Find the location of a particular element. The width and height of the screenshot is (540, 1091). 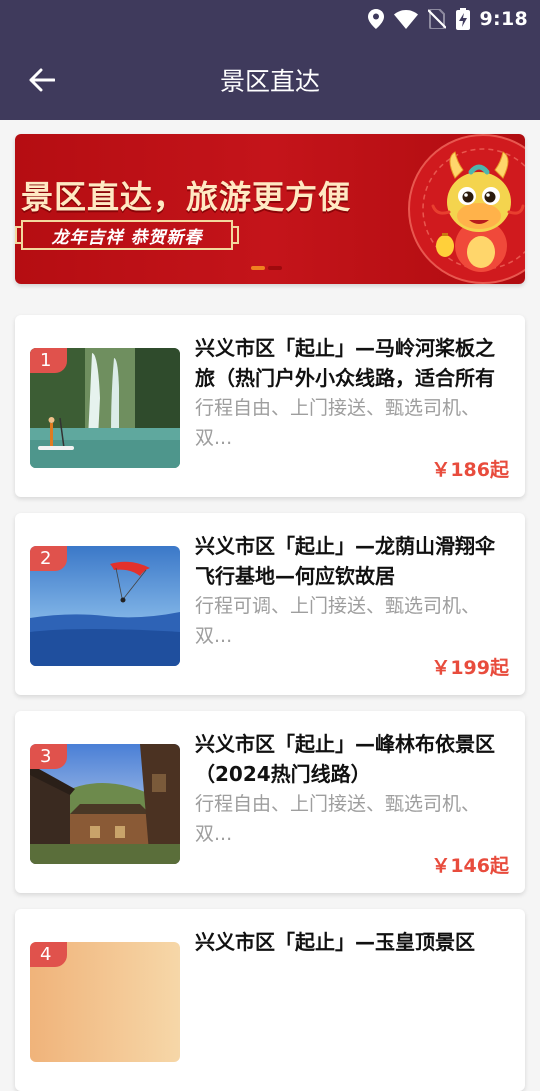

wifi-icon is located at coordinates (405, 19).